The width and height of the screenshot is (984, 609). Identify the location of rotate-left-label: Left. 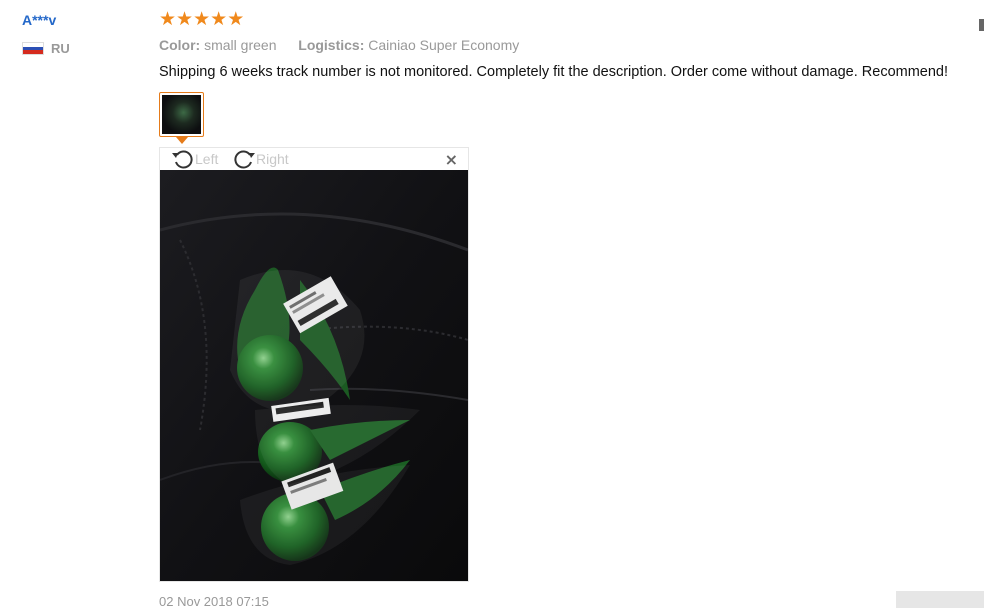
(207, 159).